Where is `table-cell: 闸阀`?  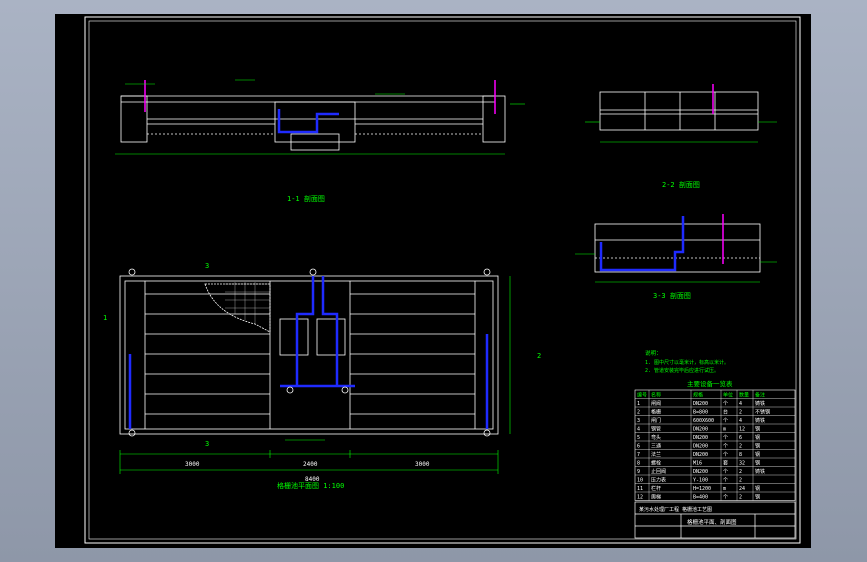 table-cell: 闸阀 is located at coordinates (656, 403).